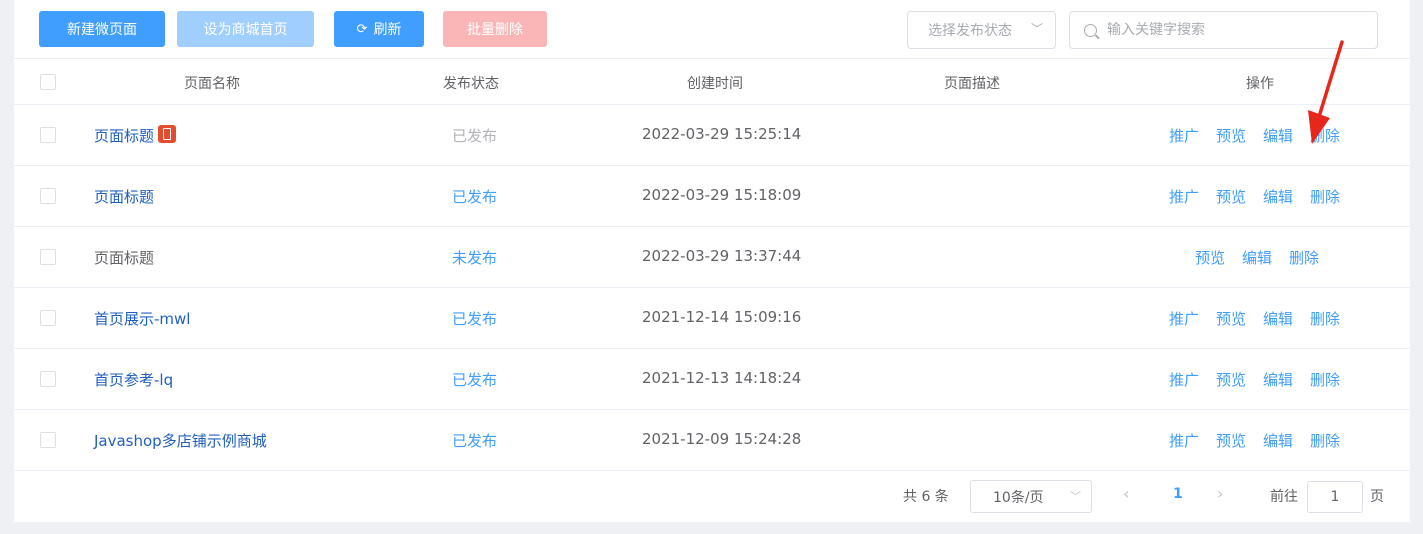 The height and width of the screenshot is (534, 1423). What do you see at coordinates (715, 84) in the screenshot?
I see `header-created: 创建时间` at bounding box center [715, 84].